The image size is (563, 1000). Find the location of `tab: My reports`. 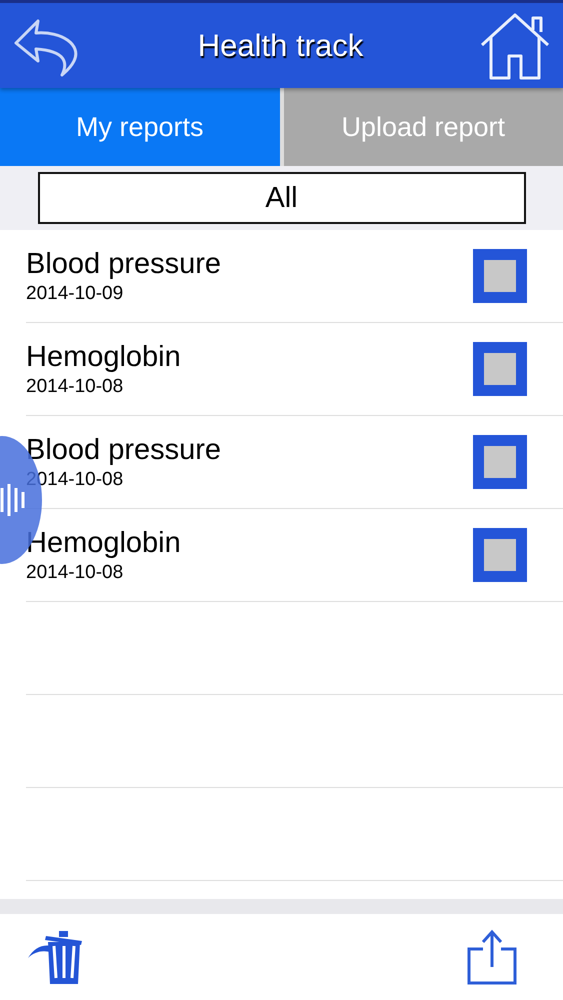

tab: My reports is located at coordinates (140, 127).